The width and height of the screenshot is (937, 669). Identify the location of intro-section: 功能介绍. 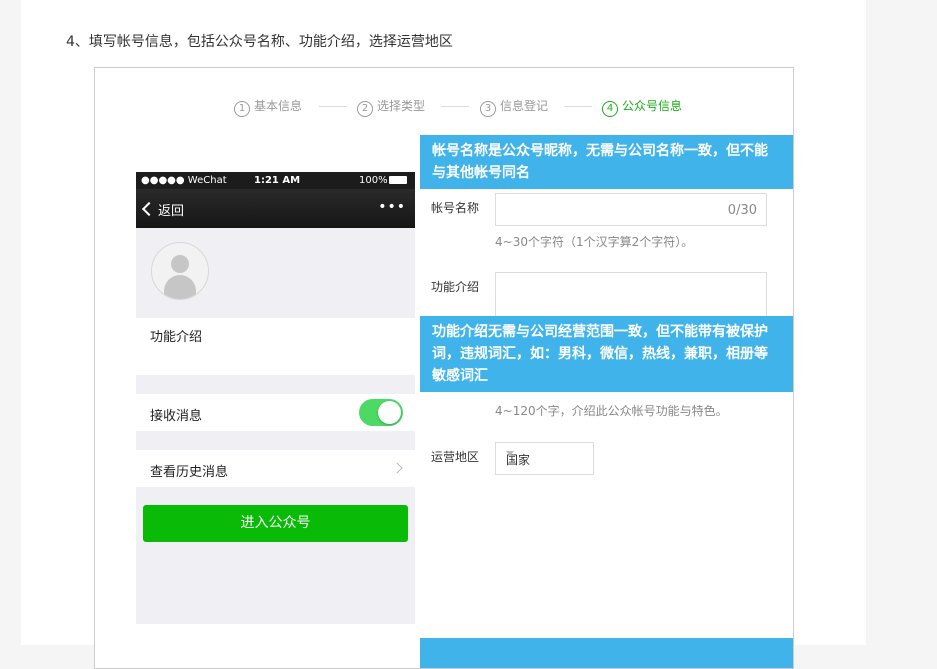
(275, 346).